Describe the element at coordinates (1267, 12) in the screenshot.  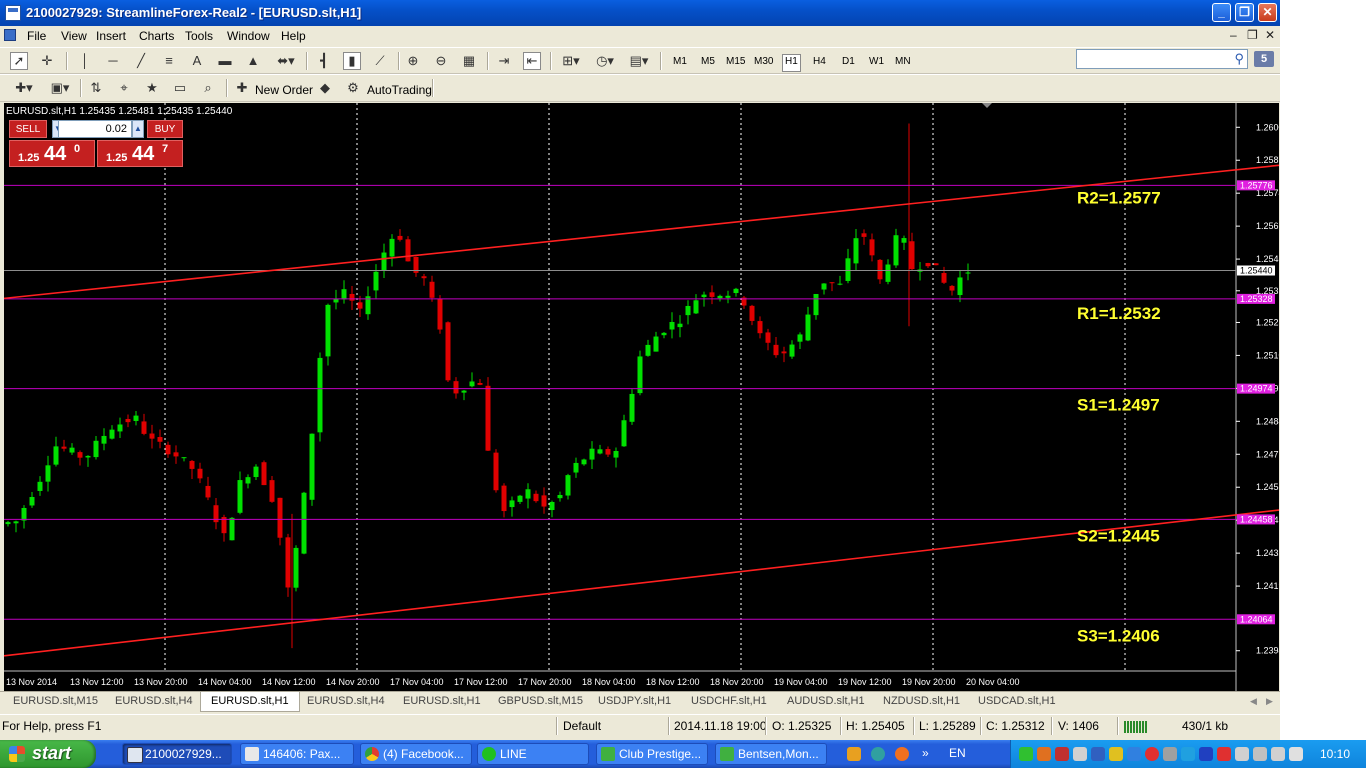
I see `close-button: ✕` at that location.